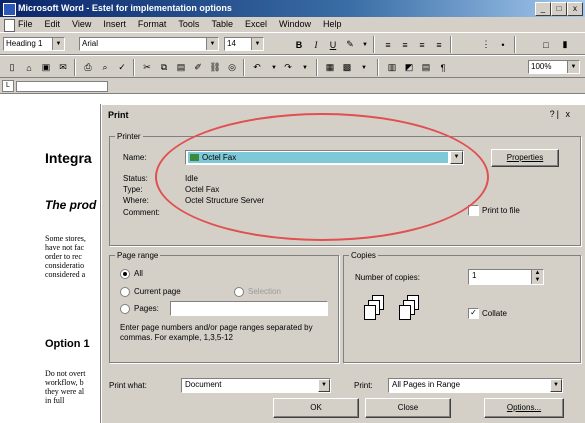 The image size is (585, 423). Describe the element at coordinates (409, 67) in the screenshot. I see `drawing-icon: ◩` at that location.